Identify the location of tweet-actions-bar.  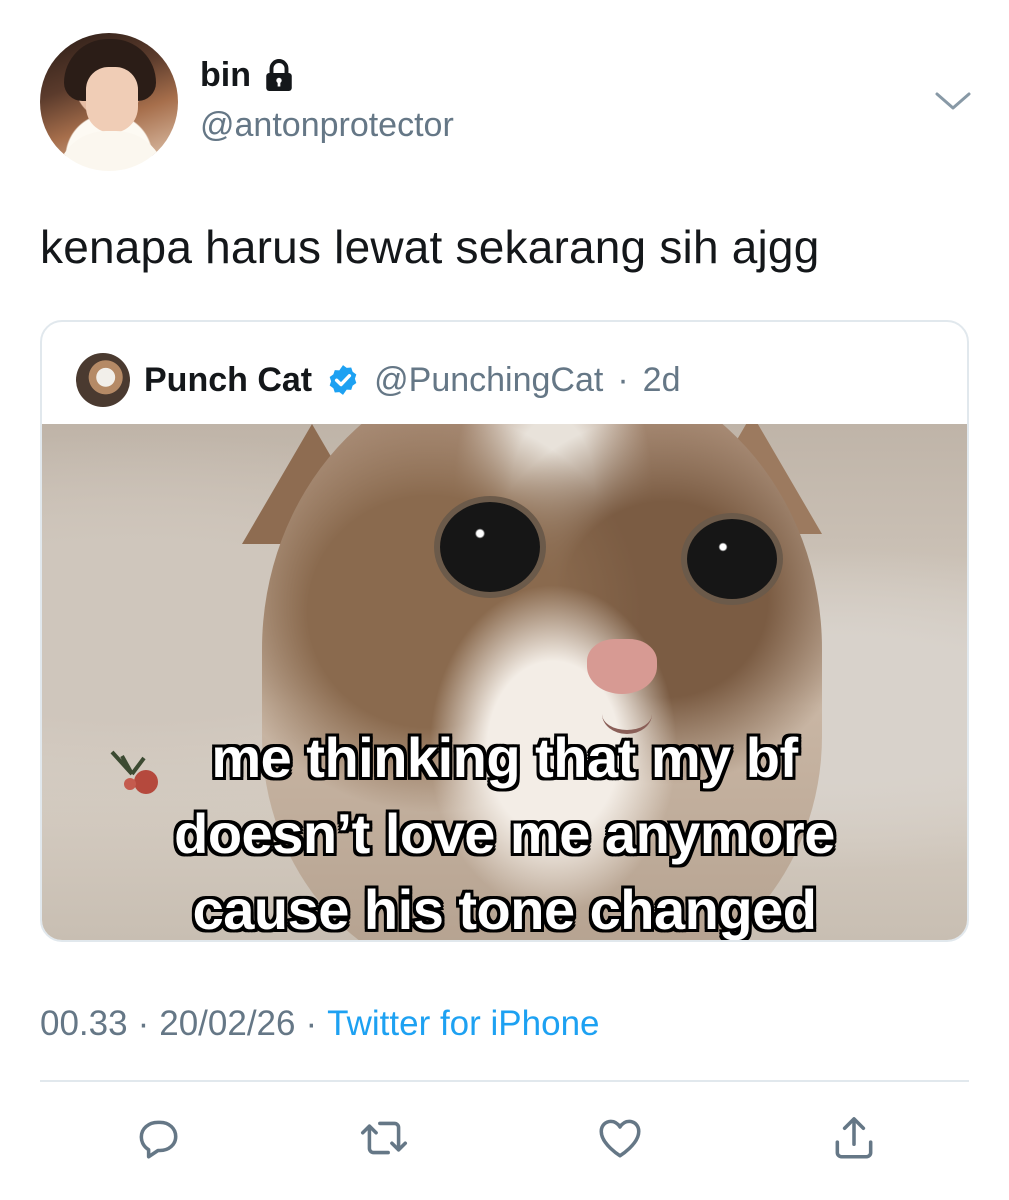
(504, 1138).